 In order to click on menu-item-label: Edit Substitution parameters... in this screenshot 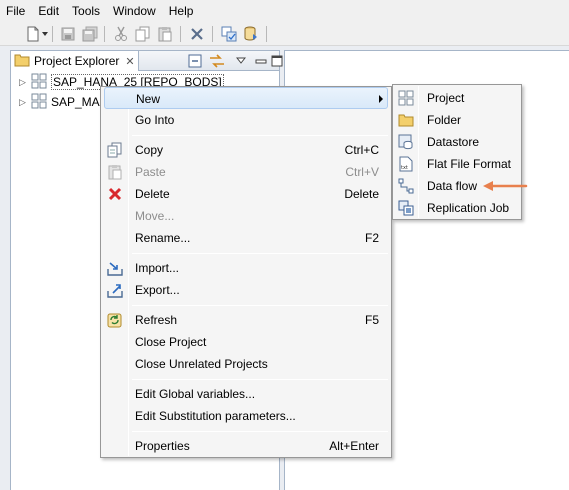, I will do `click(215, 416)`.